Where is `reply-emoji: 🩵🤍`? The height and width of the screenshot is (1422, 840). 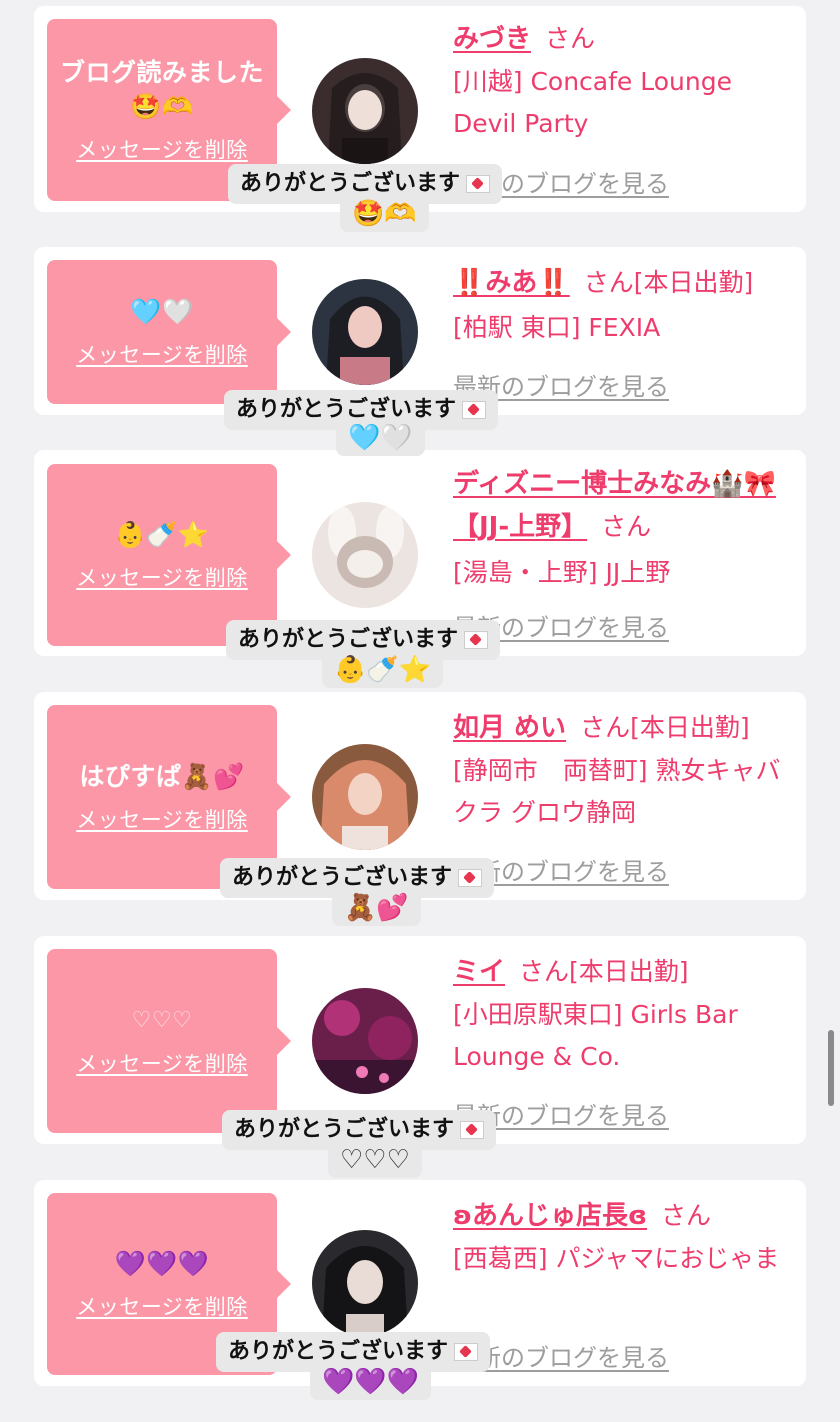
reply-emoji: 🩵🤍 is located at coordinates (380, 438).